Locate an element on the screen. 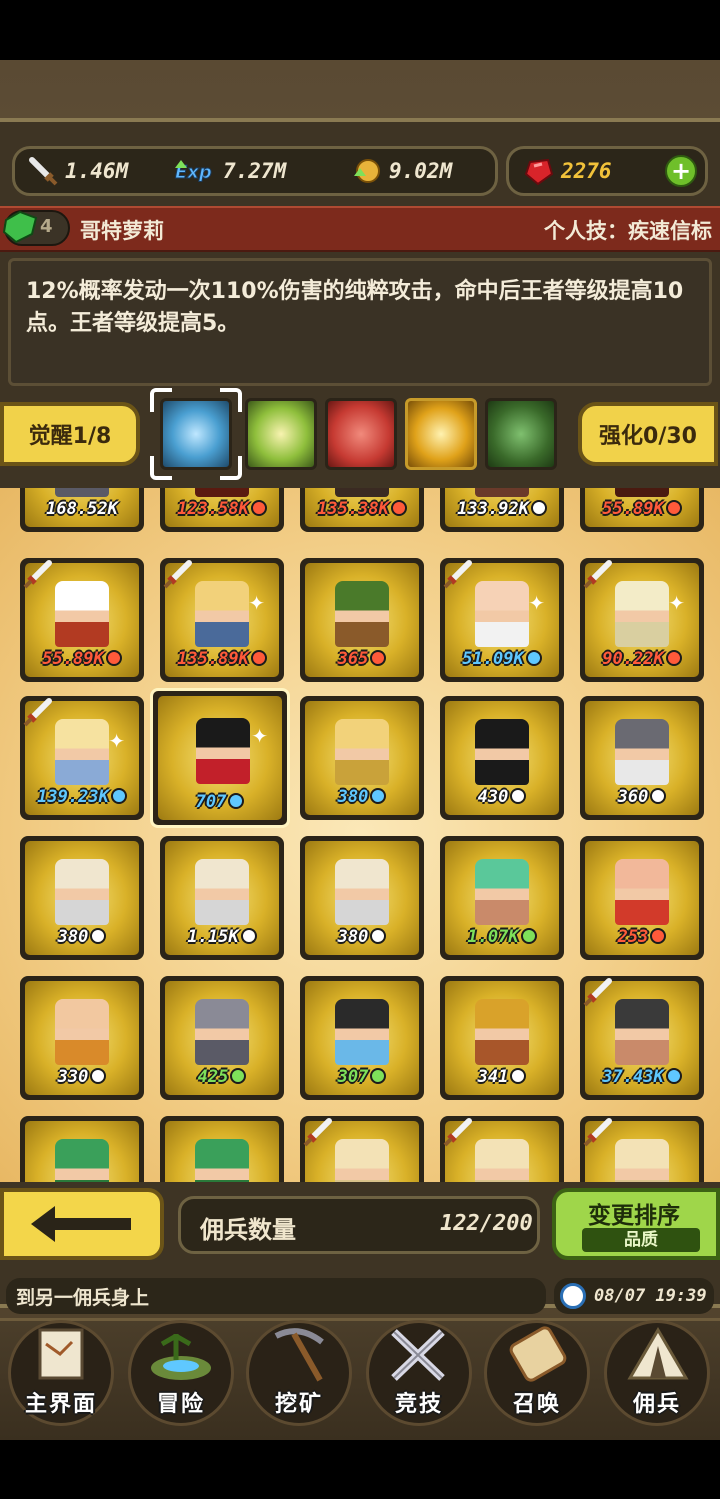 This screenshot has height=1499, width=720. mercenary-stat: 380 is located at coordinates (82, 937).